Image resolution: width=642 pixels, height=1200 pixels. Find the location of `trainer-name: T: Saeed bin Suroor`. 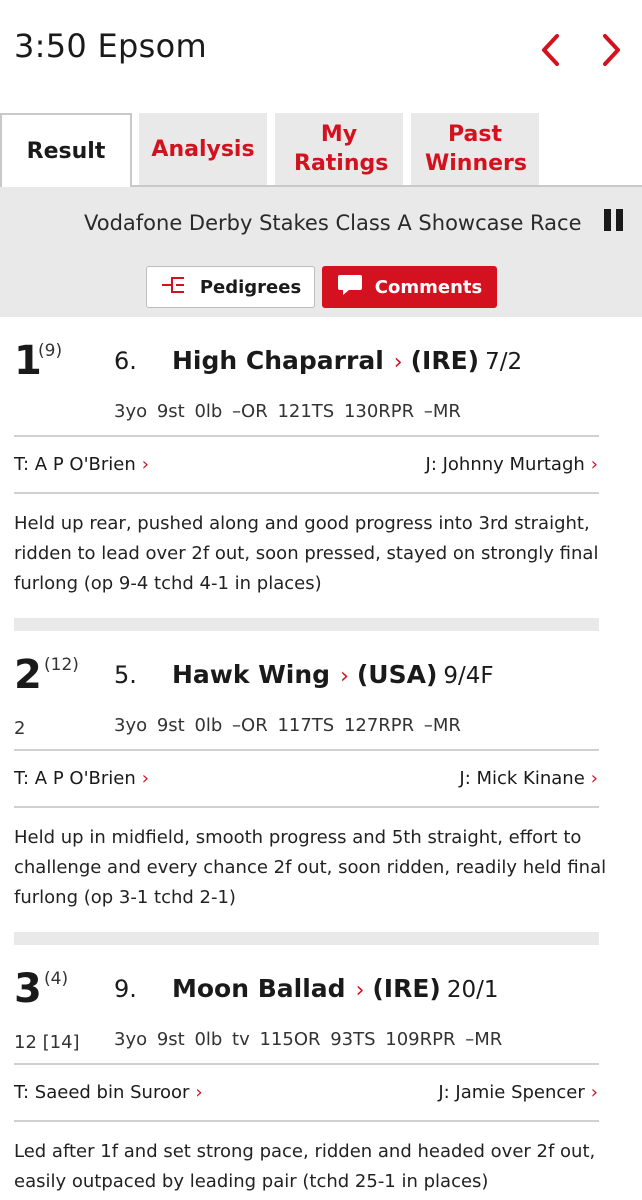

trainer-name: T: Saeed bin Suroor is located at coordinates (102, 1092).